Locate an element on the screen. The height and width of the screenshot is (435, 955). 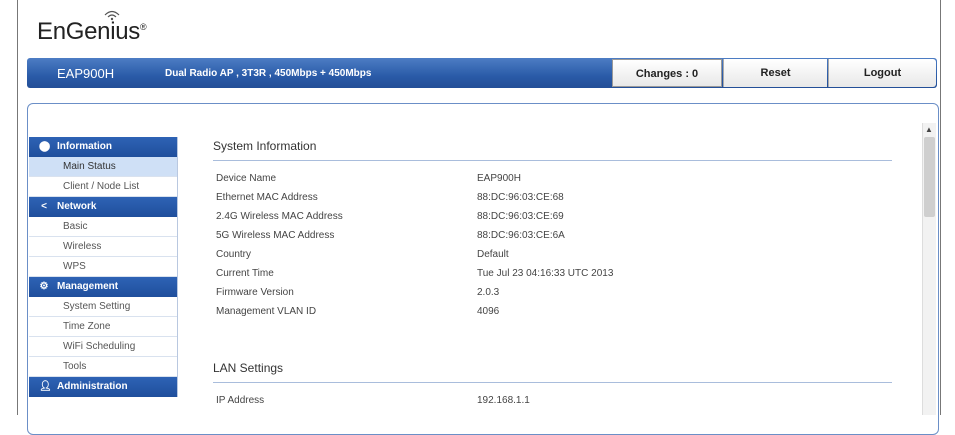
table-row: Firmware Version 2.0.3 is located at coordinates (553, 293).